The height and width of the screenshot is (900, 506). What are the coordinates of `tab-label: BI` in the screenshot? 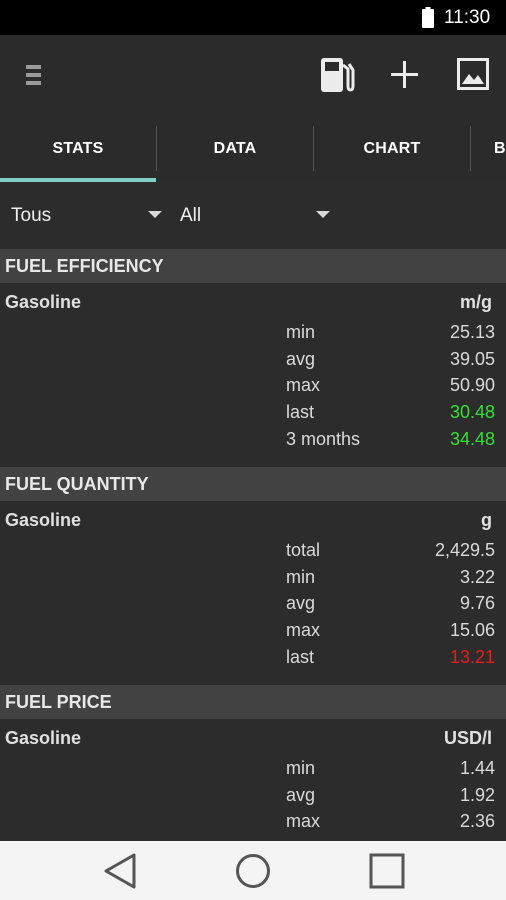 It's located at (500, 148).